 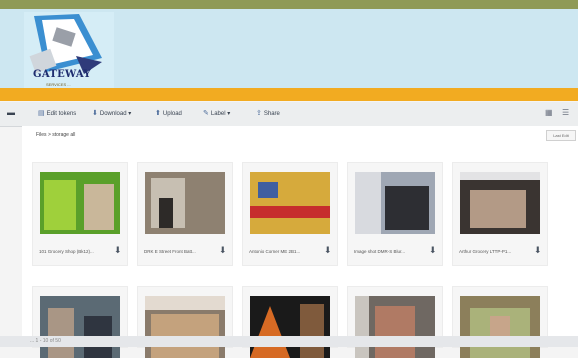 I want to click on image-card: DRK E Street Front Batt... ⬇, so click(x=185, y=214).